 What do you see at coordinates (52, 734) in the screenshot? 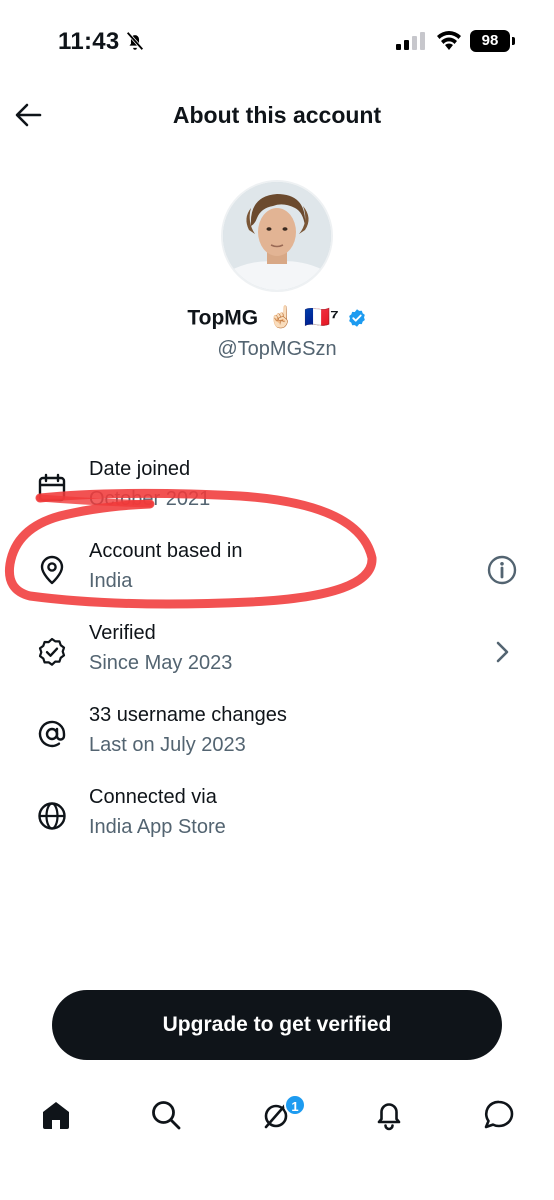
I see `at-sign-icon` at bounding box center [52, 734].